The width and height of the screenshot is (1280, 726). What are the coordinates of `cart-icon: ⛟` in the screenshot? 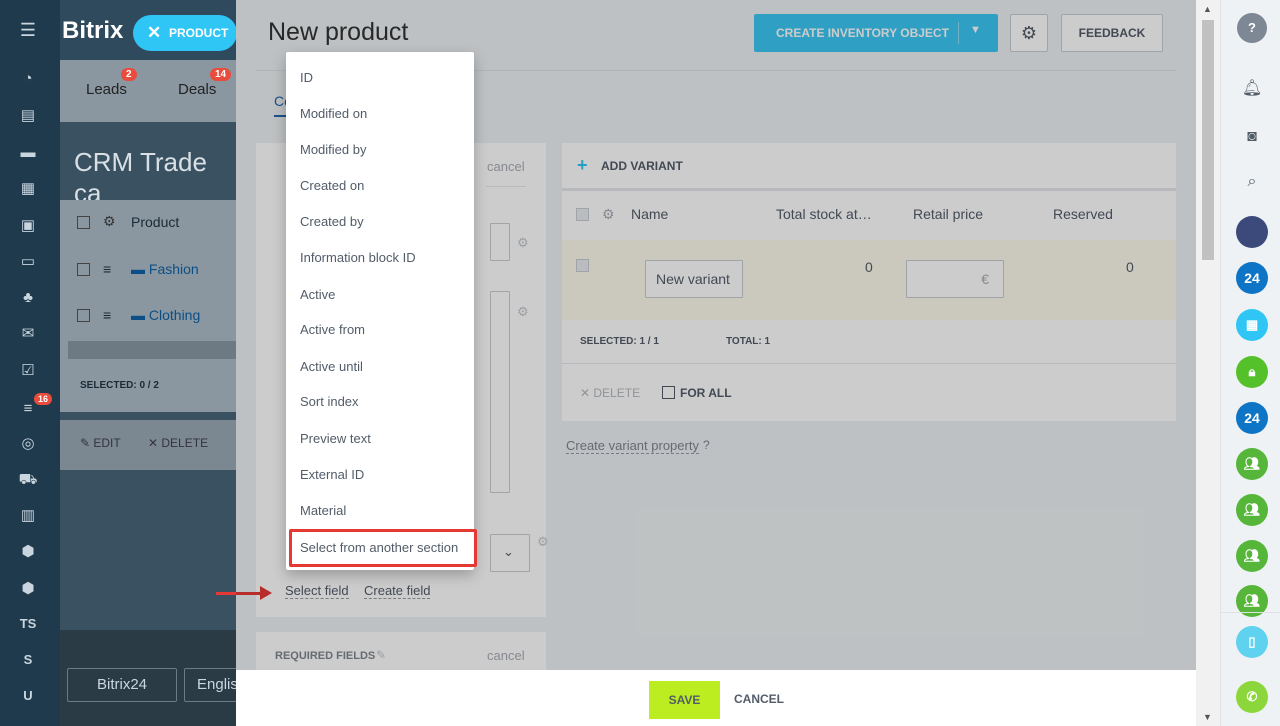 It's located at (28, 480).